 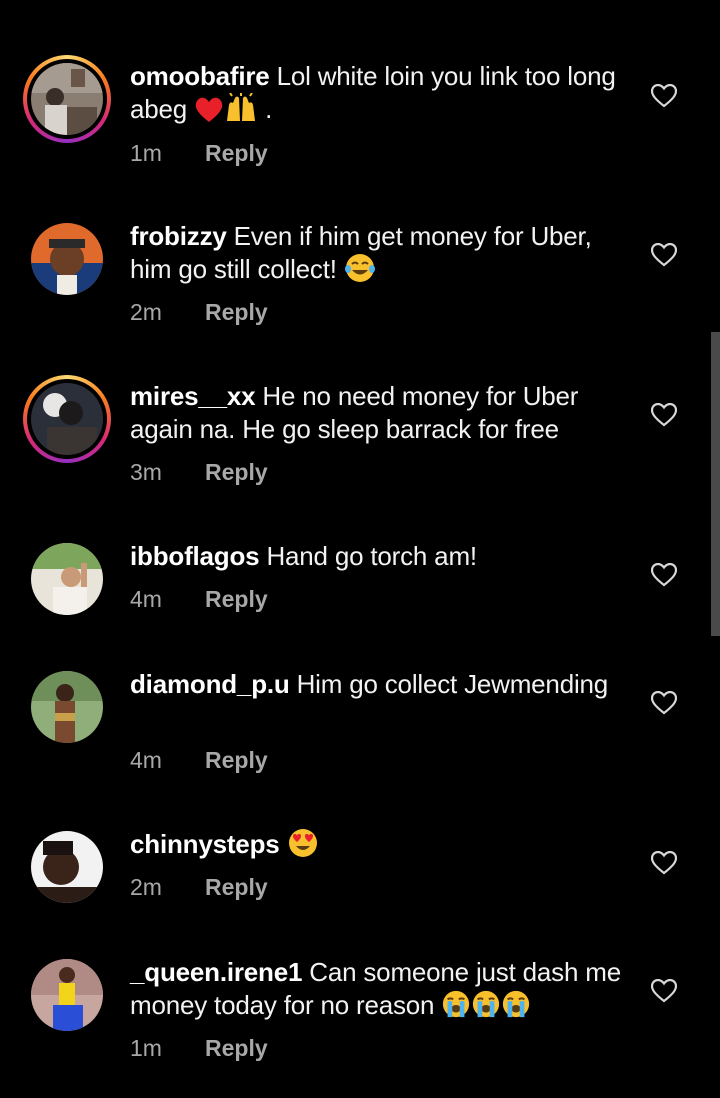 I want to click on comment-username: _queen.irene1, so click(x=216, y=972).